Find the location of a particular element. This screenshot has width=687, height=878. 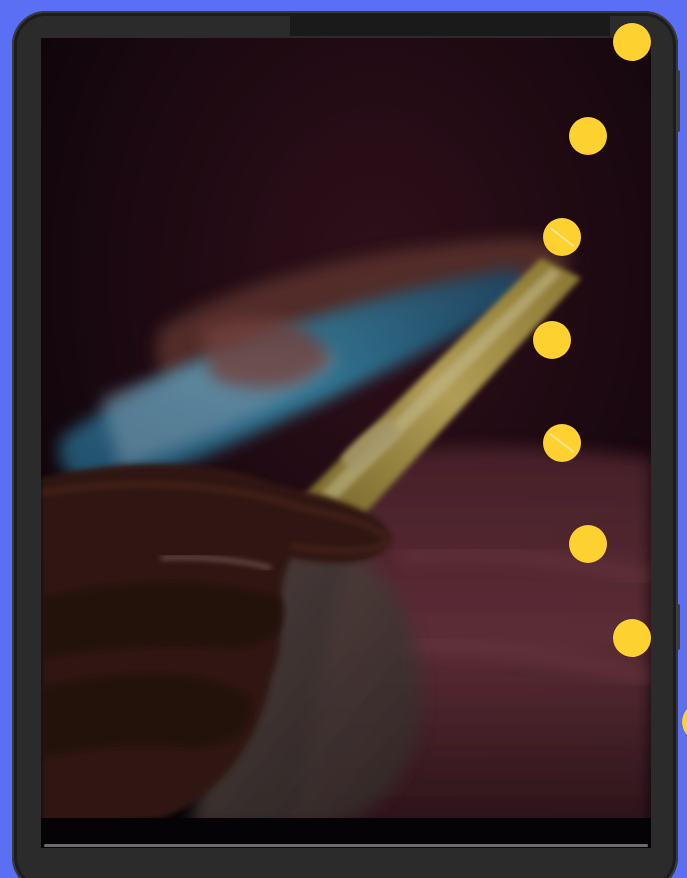

volume-button is located at coordinates (678, 101).